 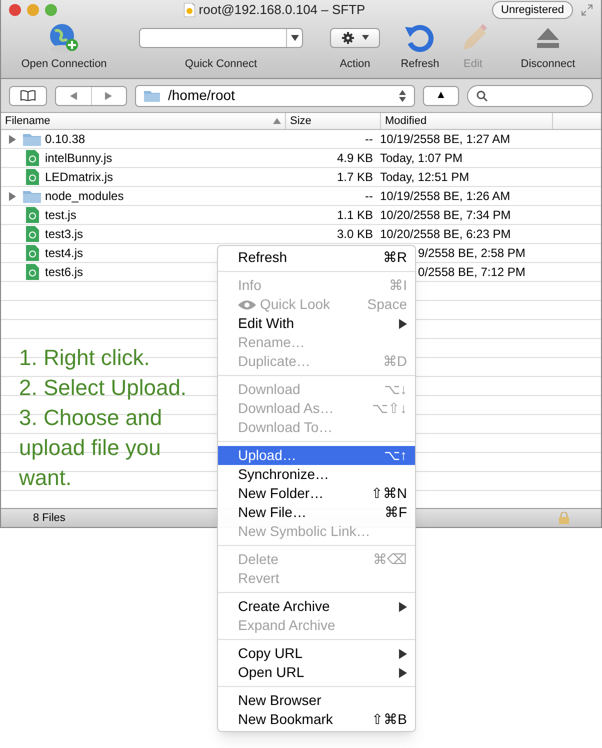 I want to click on back-icon, so click(x=73, y=96).